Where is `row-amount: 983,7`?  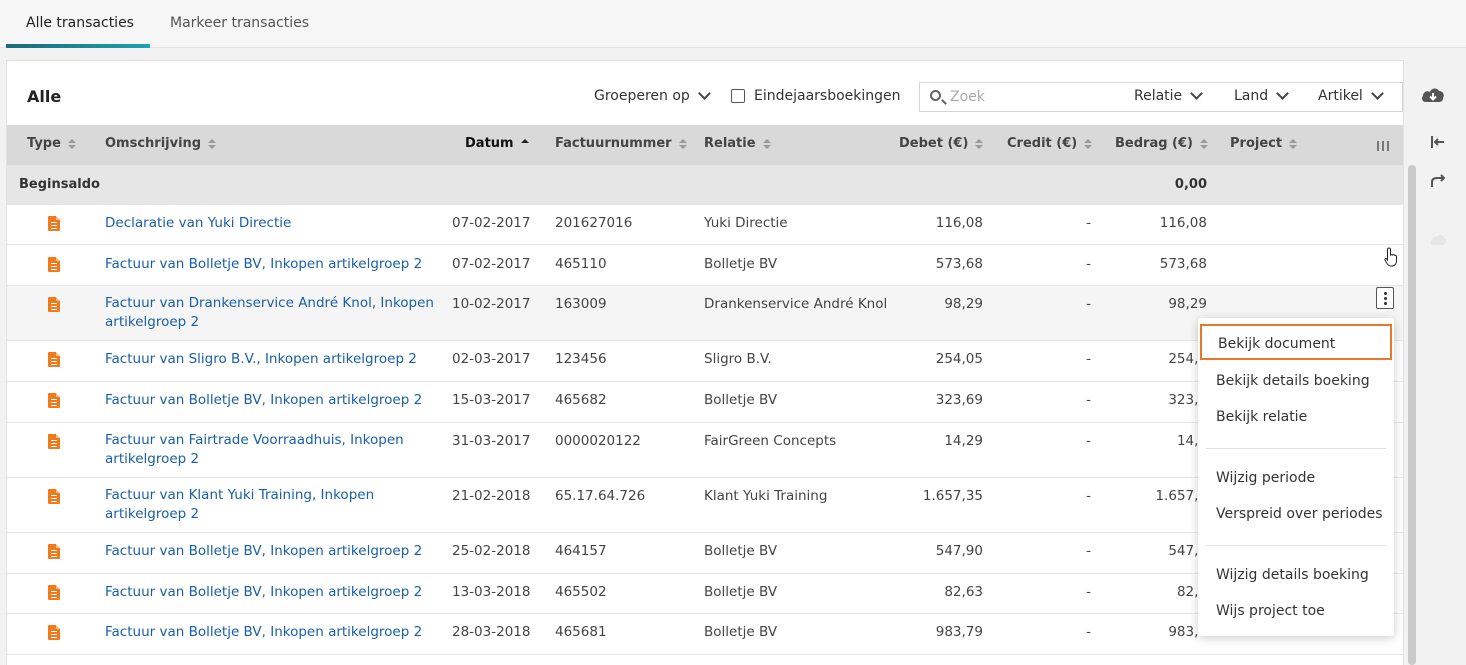 row-amount: 983,7 is located at coordinates (1187, 632).